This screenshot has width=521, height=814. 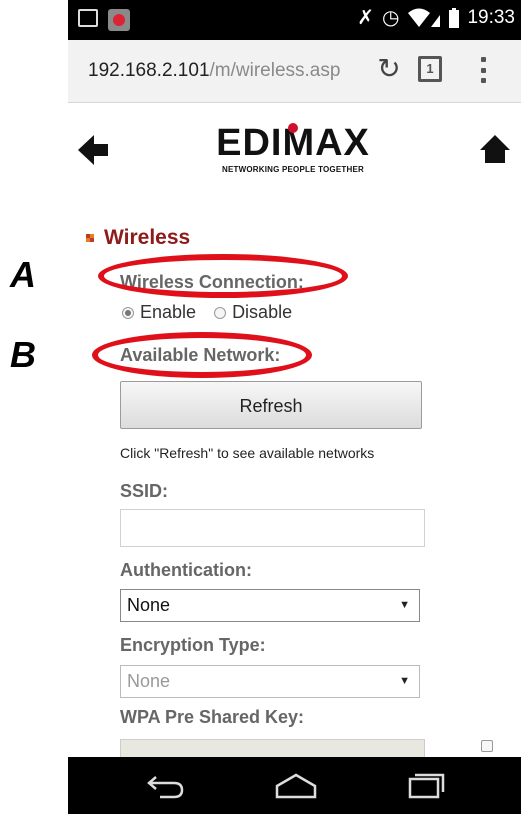 I want to click on home-icon, so click(x=495, y=149).